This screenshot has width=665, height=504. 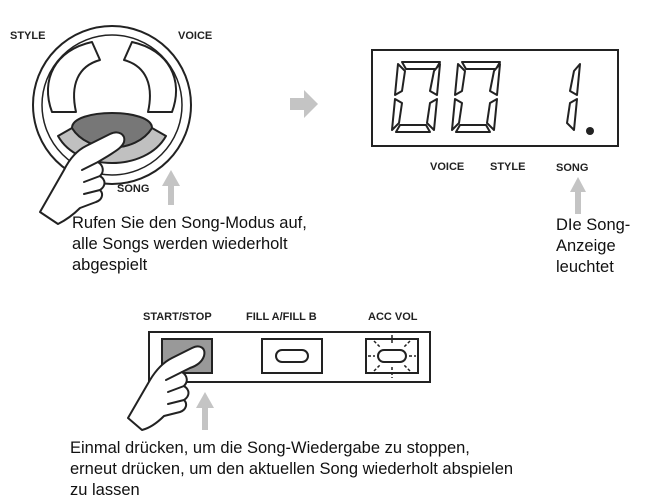 I want to click on dial-label-song: SONG, so click(x=133, y=189).